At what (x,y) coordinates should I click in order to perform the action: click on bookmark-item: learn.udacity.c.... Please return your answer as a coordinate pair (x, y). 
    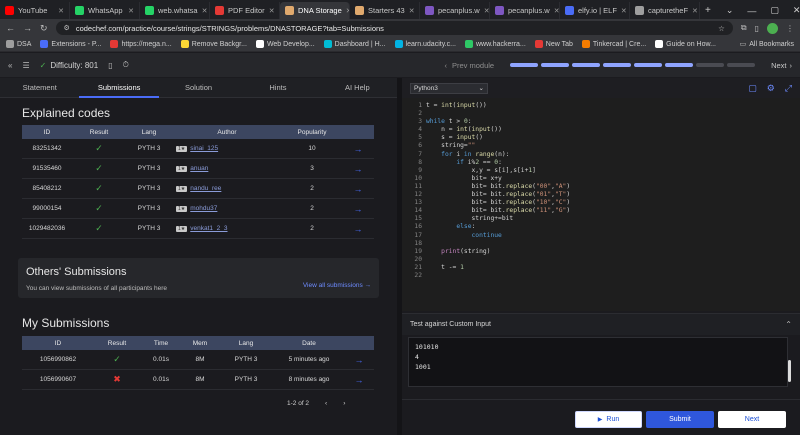
    Looking at the image, I should click on (425, 44).